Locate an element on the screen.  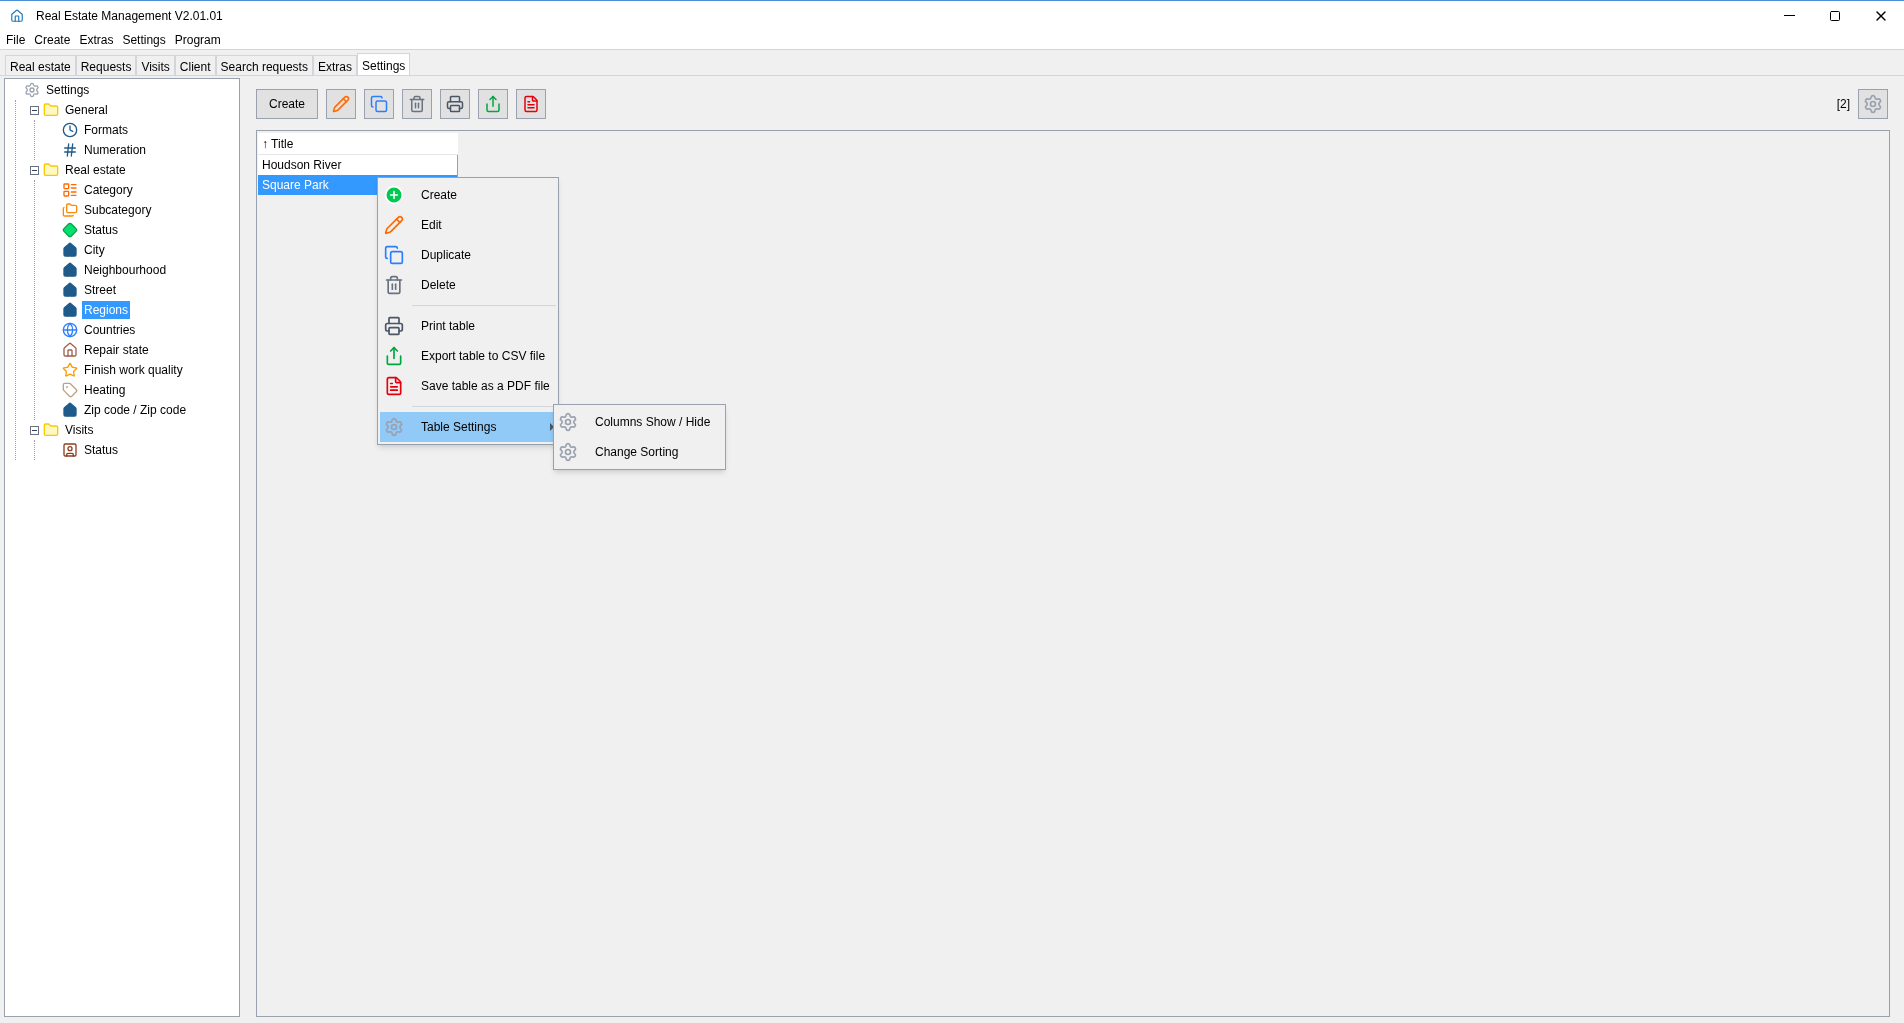
column-header: ↑ Title is located at coordinates (358, 144).